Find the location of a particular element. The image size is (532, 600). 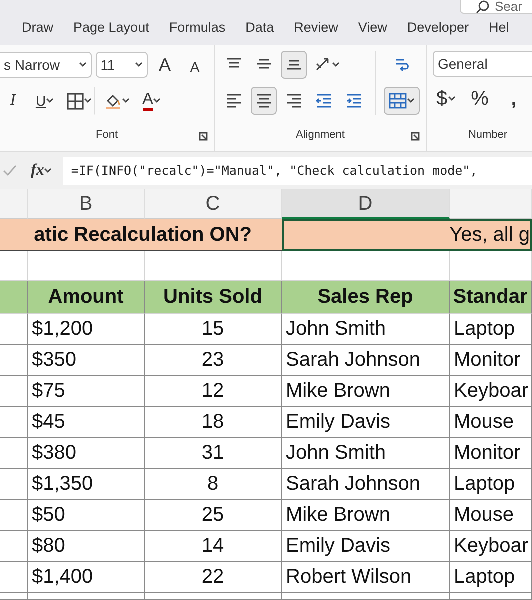

merge-center-button is located at coordinates (402, 101).